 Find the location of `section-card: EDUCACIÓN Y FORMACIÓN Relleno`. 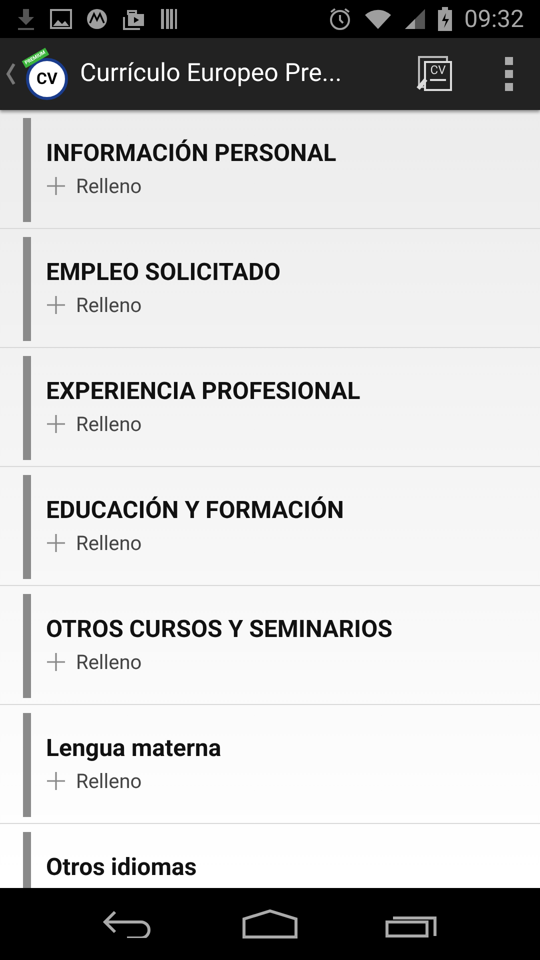

section-card: EDUCACIÓN Y FORMACIÓN Relleno is located at coordinates (270, 526).